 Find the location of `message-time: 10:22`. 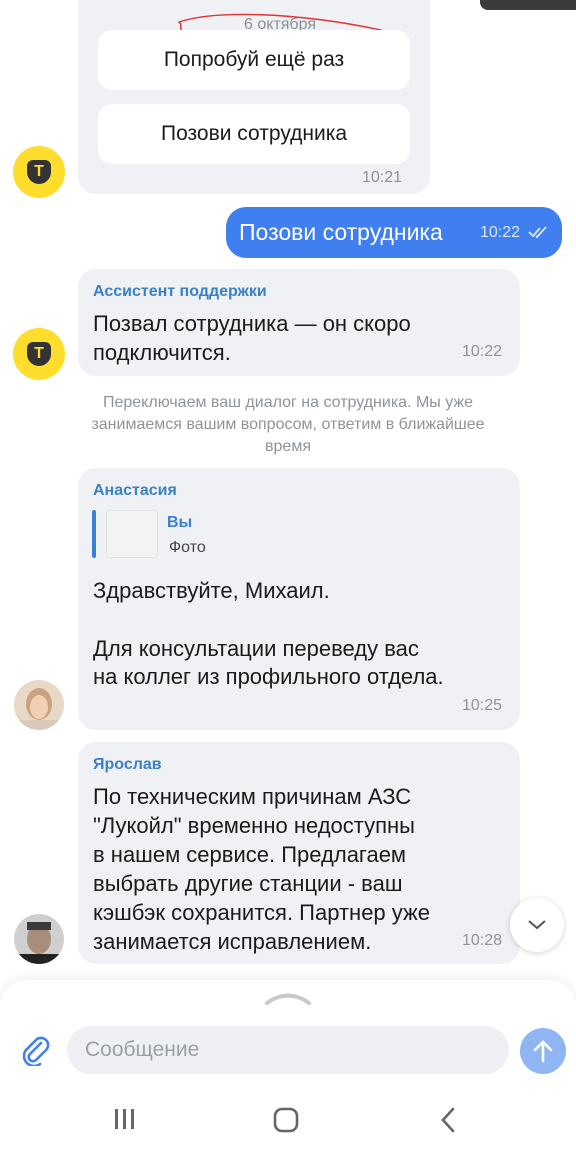

message-time: 10:22 is located at coordinates (482, 351).